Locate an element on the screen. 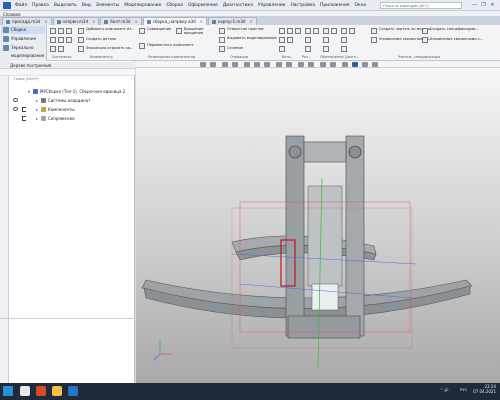  tree-item-coordinate-systems: ▸ Системы координат is located at coordinates (67, 100).